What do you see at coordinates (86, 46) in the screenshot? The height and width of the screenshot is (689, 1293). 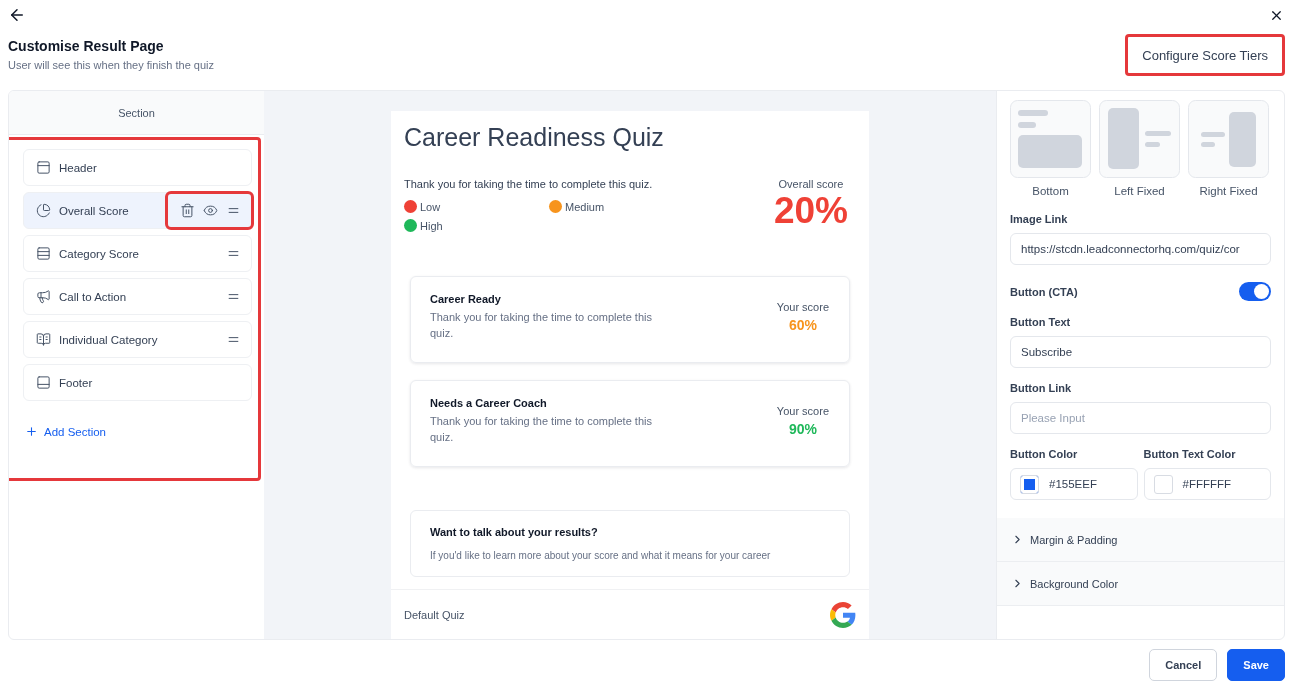 I see `page-title: Customise Result Page` at bounding box center [86, 46].